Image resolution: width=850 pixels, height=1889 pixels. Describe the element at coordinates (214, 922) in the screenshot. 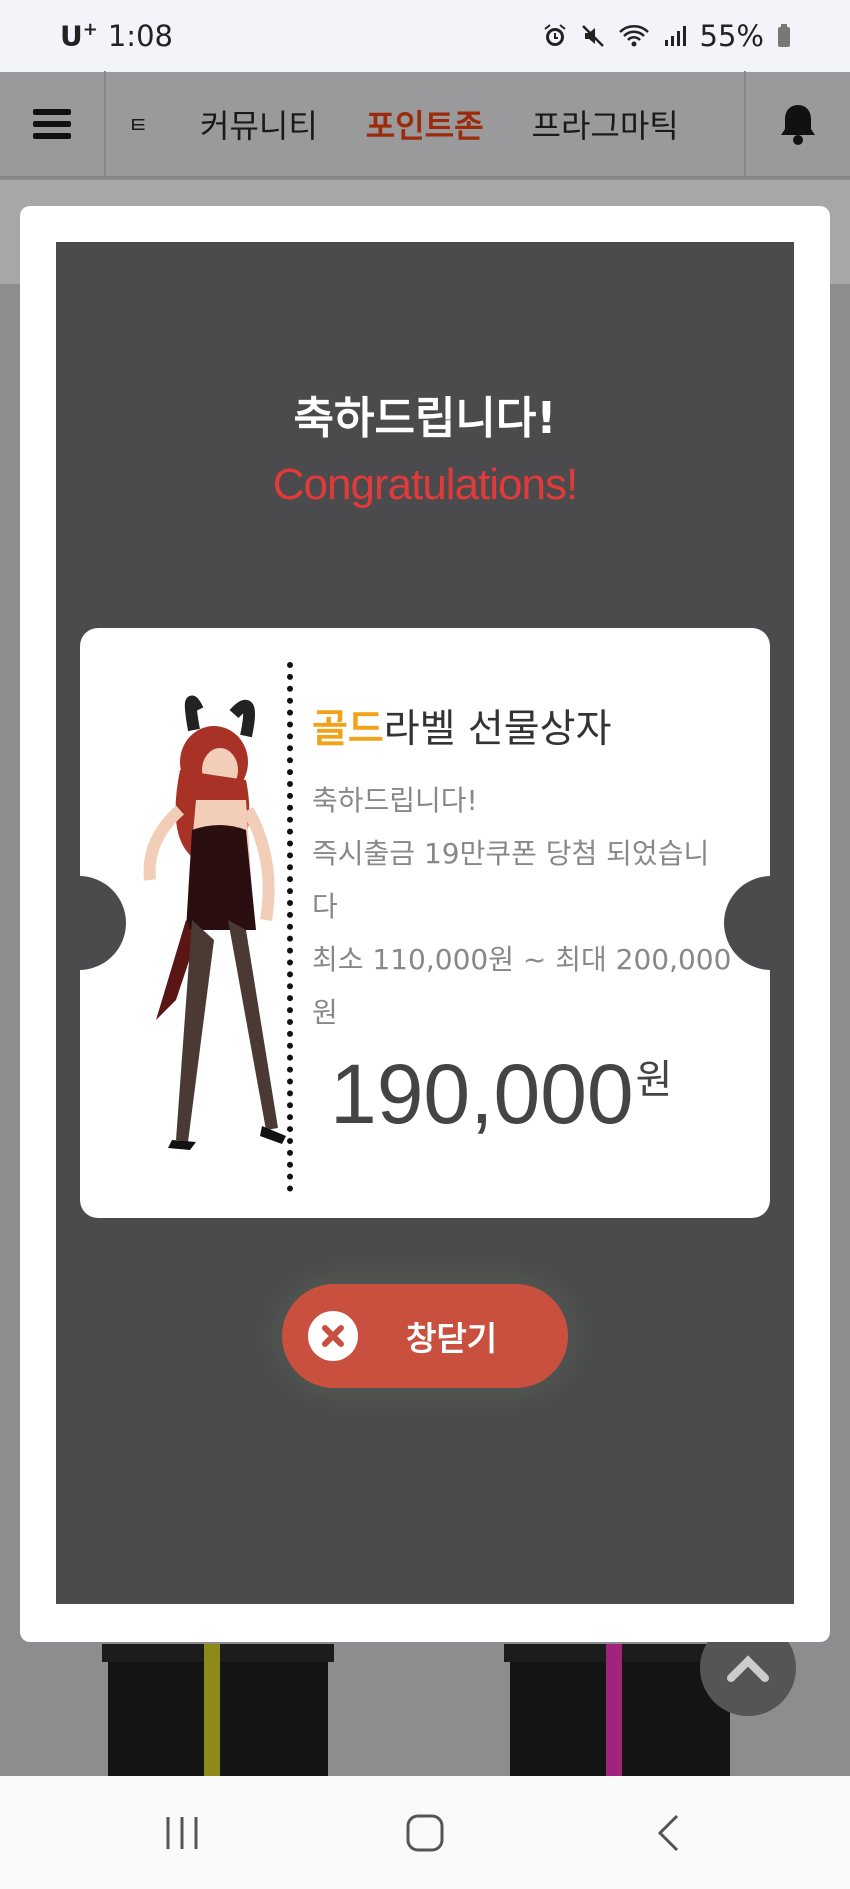

I see `bunny-character-illustration` at that location.